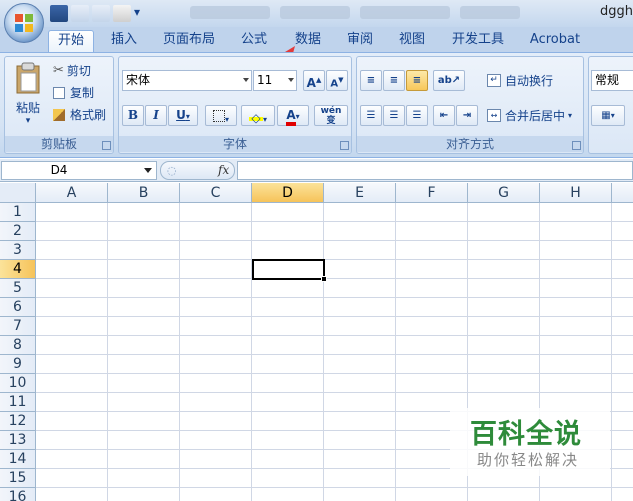 The image size is (633, 501). Describe the element at coordinates (18, 478) in the screenshot. I see `row-header-15: 15` at that location.